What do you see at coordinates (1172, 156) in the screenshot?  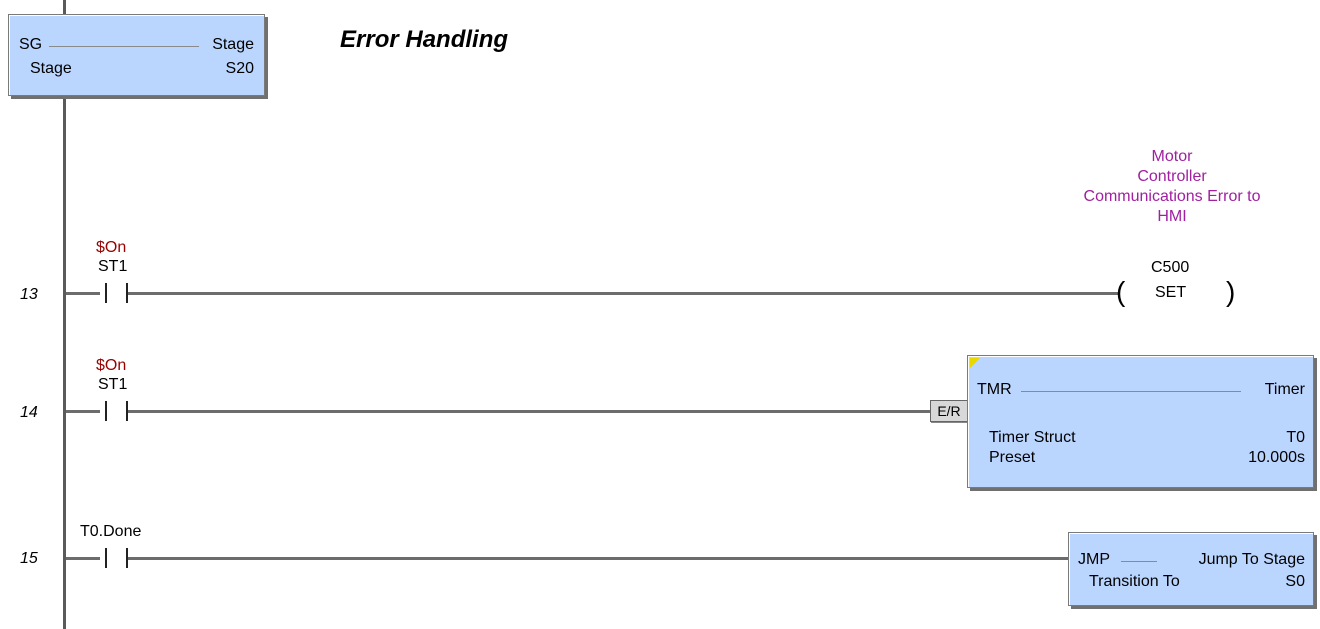 I see `coil-desc-line: Motor` at bounding box center [1172, 156].